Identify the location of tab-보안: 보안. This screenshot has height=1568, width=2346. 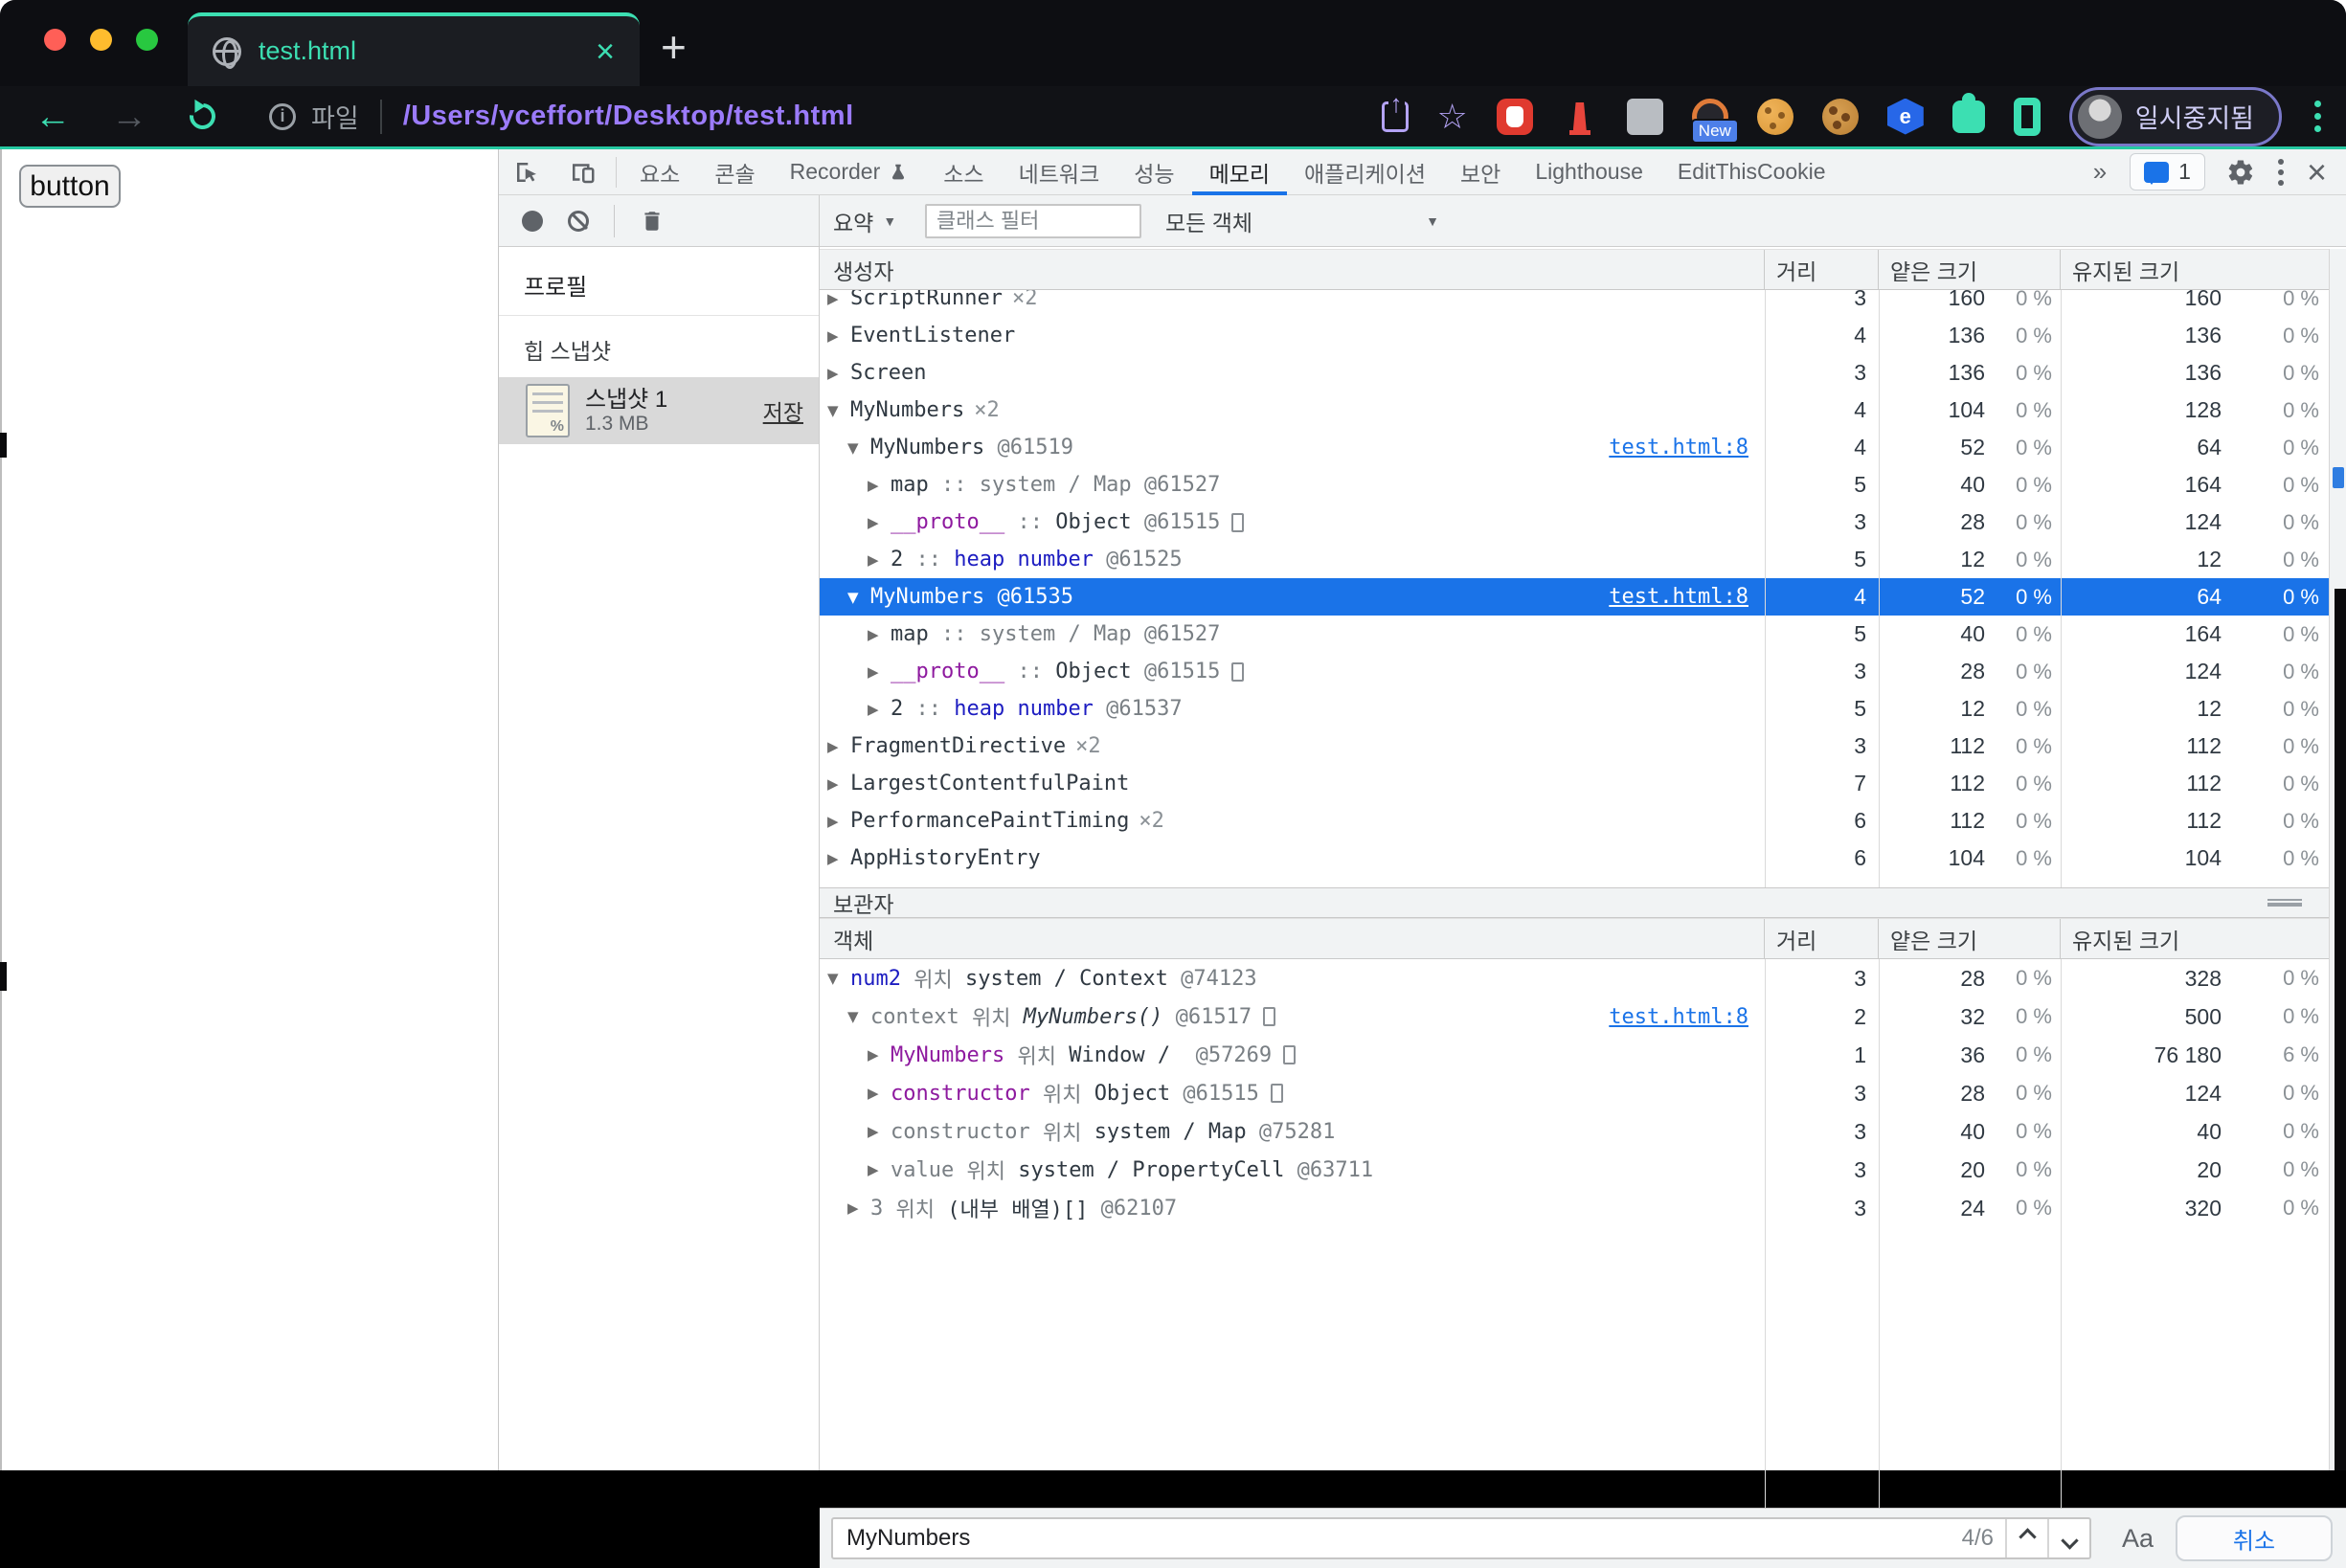
(1480, 172).